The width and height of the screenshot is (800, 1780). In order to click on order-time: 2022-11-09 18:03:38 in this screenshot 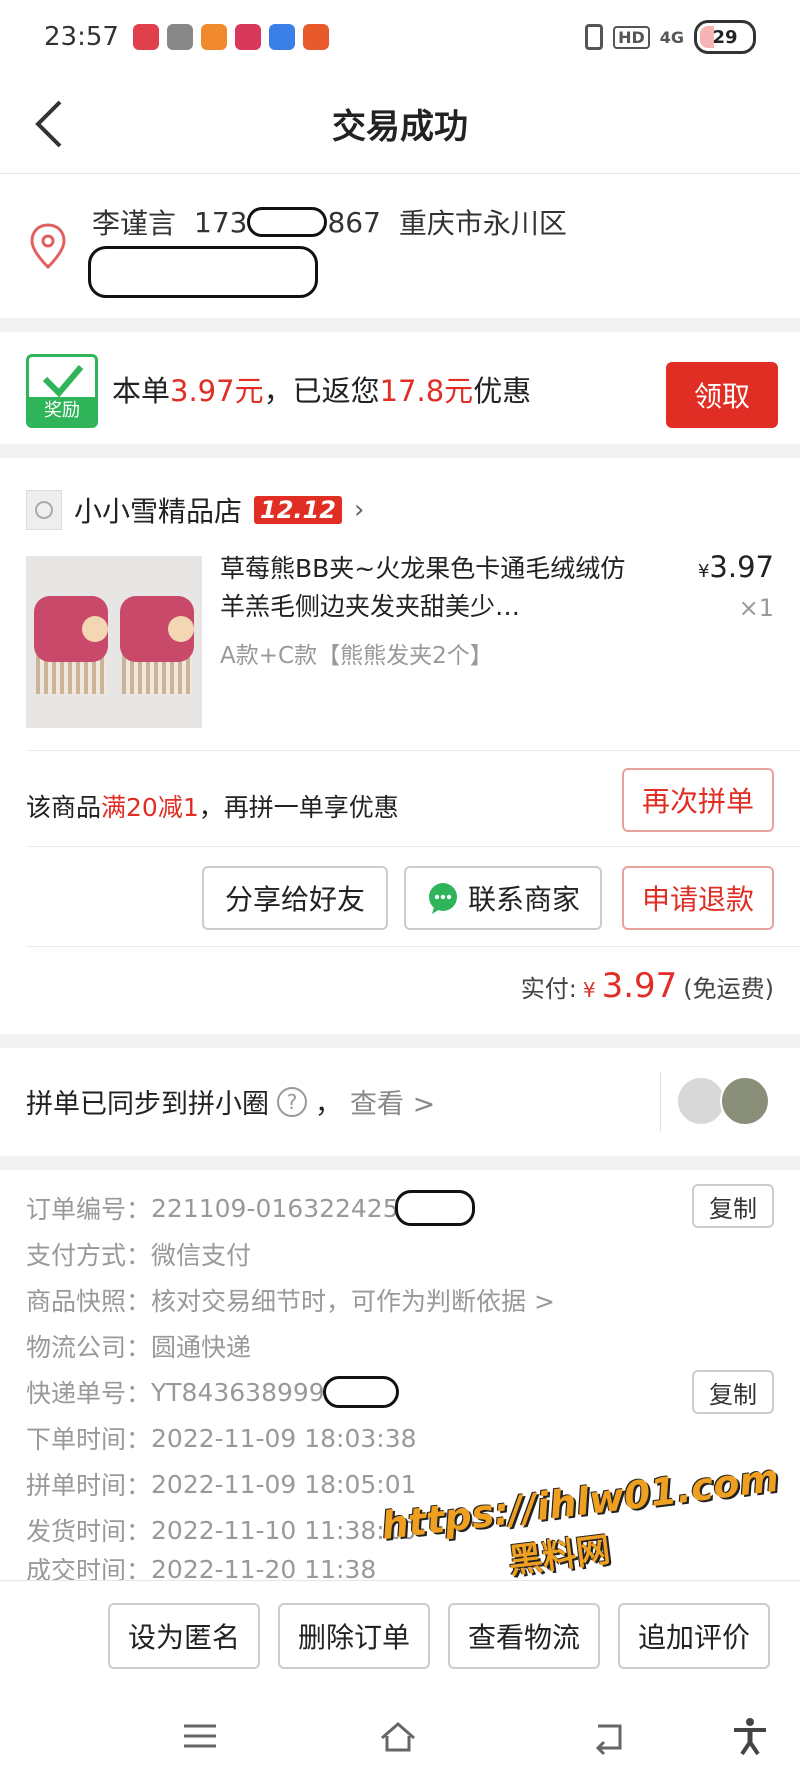, I will do `click(284, 1438)`.